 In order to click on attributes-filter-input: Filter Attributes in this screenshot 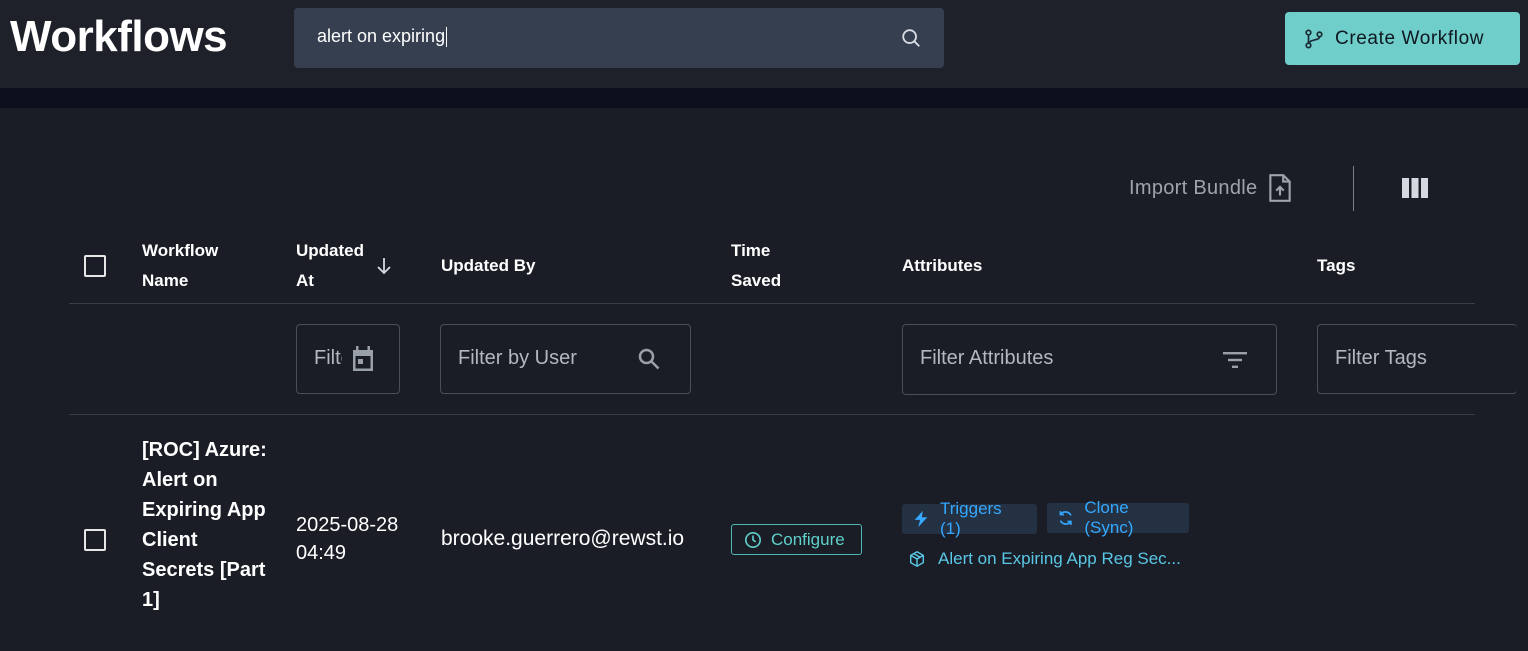, I will do `click(1089, 359)`.